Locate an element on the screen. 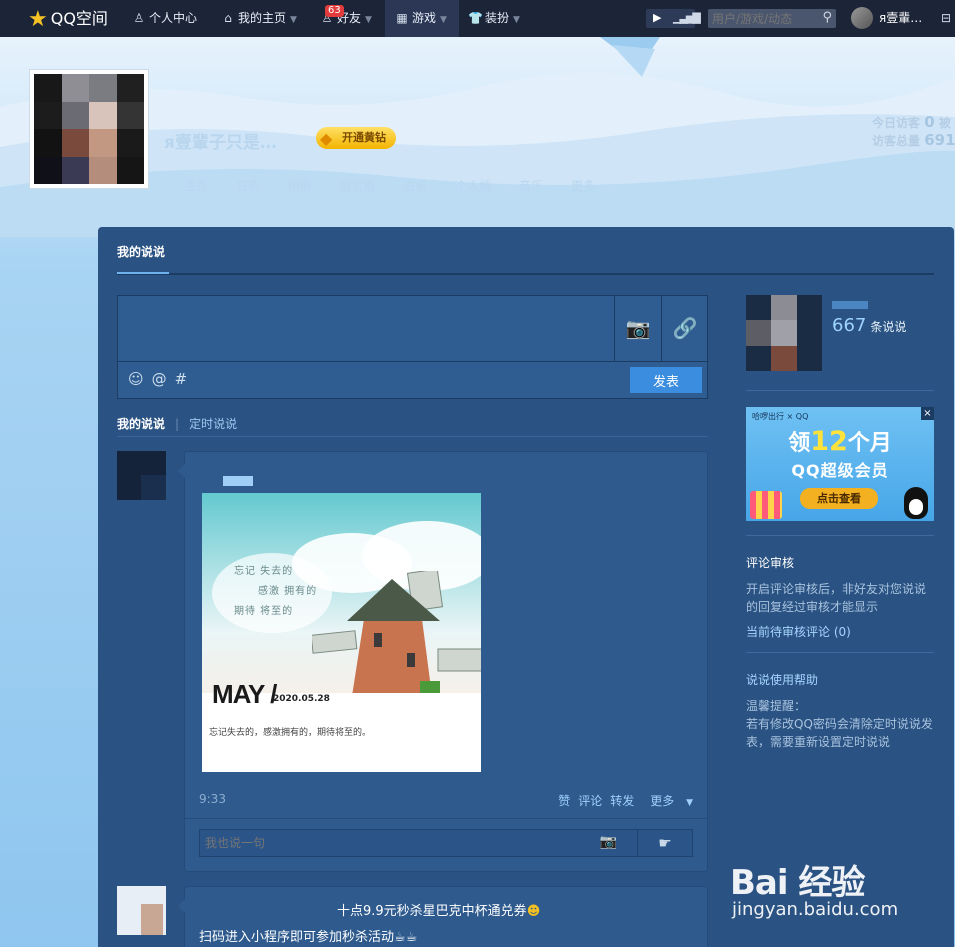 The image size is (955, 947). caret-down-icon: ▼ is located at coordinates (689, 803).